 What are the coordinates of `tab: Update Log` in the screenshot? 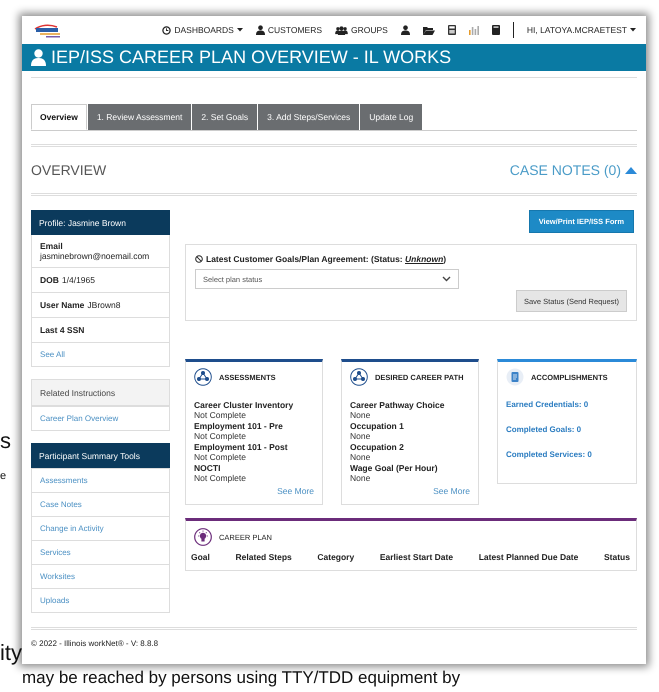 It's located at (391, 117).